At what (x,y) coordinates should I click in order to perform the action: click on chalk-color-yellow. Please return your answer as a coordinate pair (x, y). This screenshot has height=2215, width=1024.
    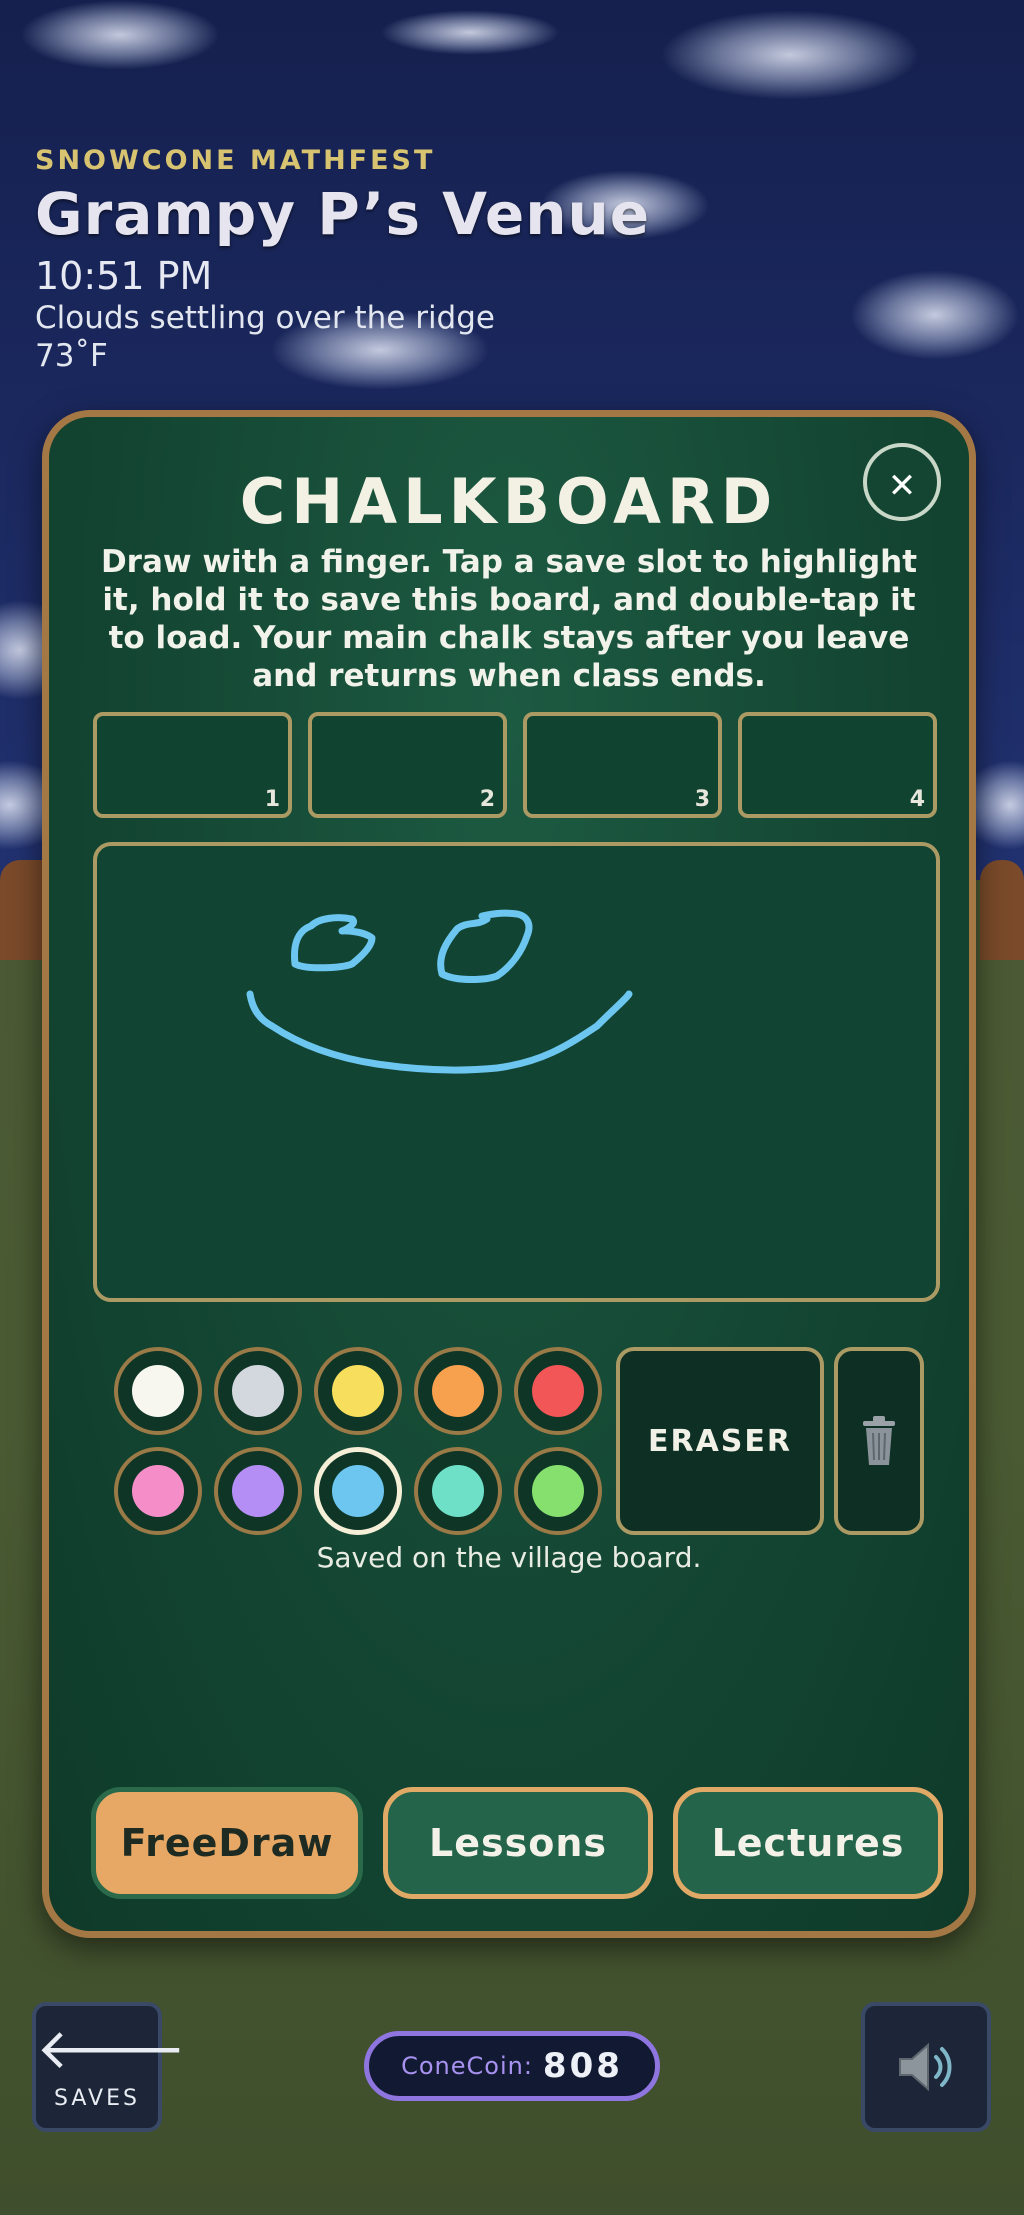
    Looking at the image, I should click on (358, 1391).